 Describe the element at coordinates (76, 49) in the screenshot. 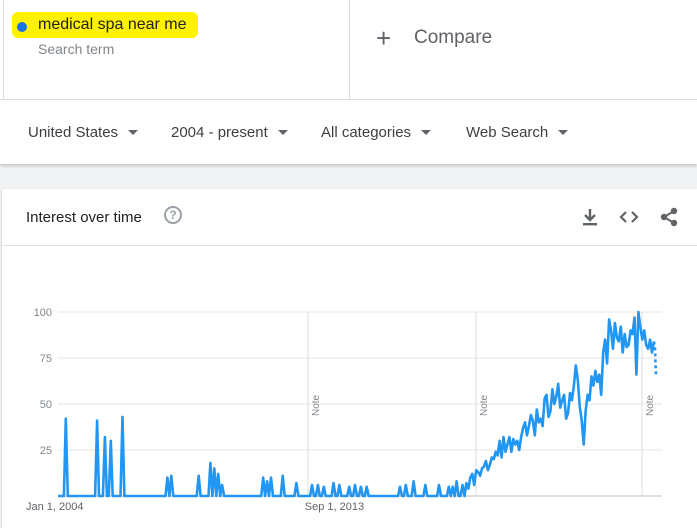

I see `search-term-label: Search term` at that location.